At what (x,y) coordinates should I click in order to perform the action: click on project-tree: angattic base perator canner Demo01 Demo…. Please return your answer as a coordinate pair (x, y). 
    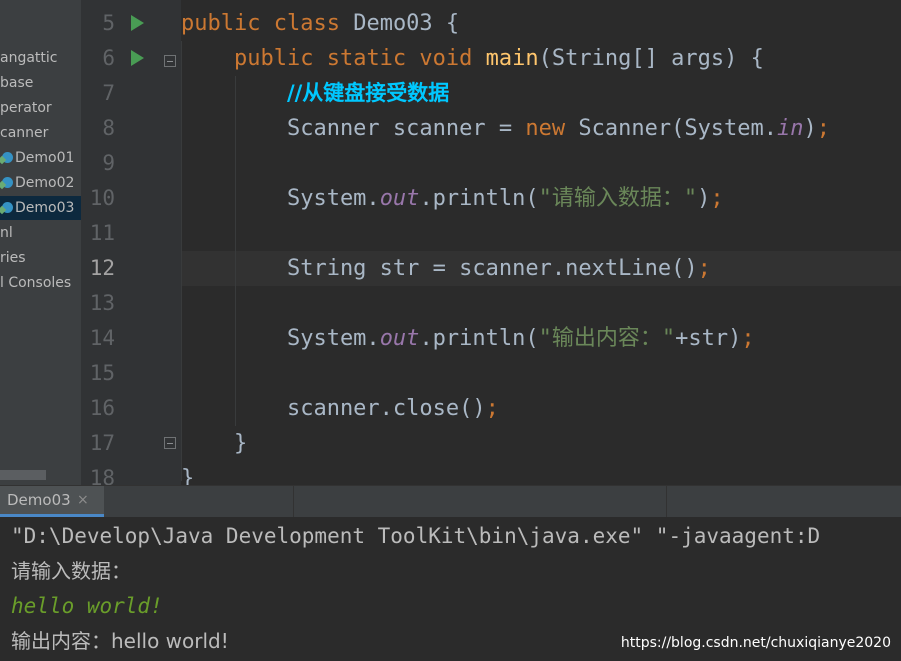
    Looking at the image, I should click on (40, 242).